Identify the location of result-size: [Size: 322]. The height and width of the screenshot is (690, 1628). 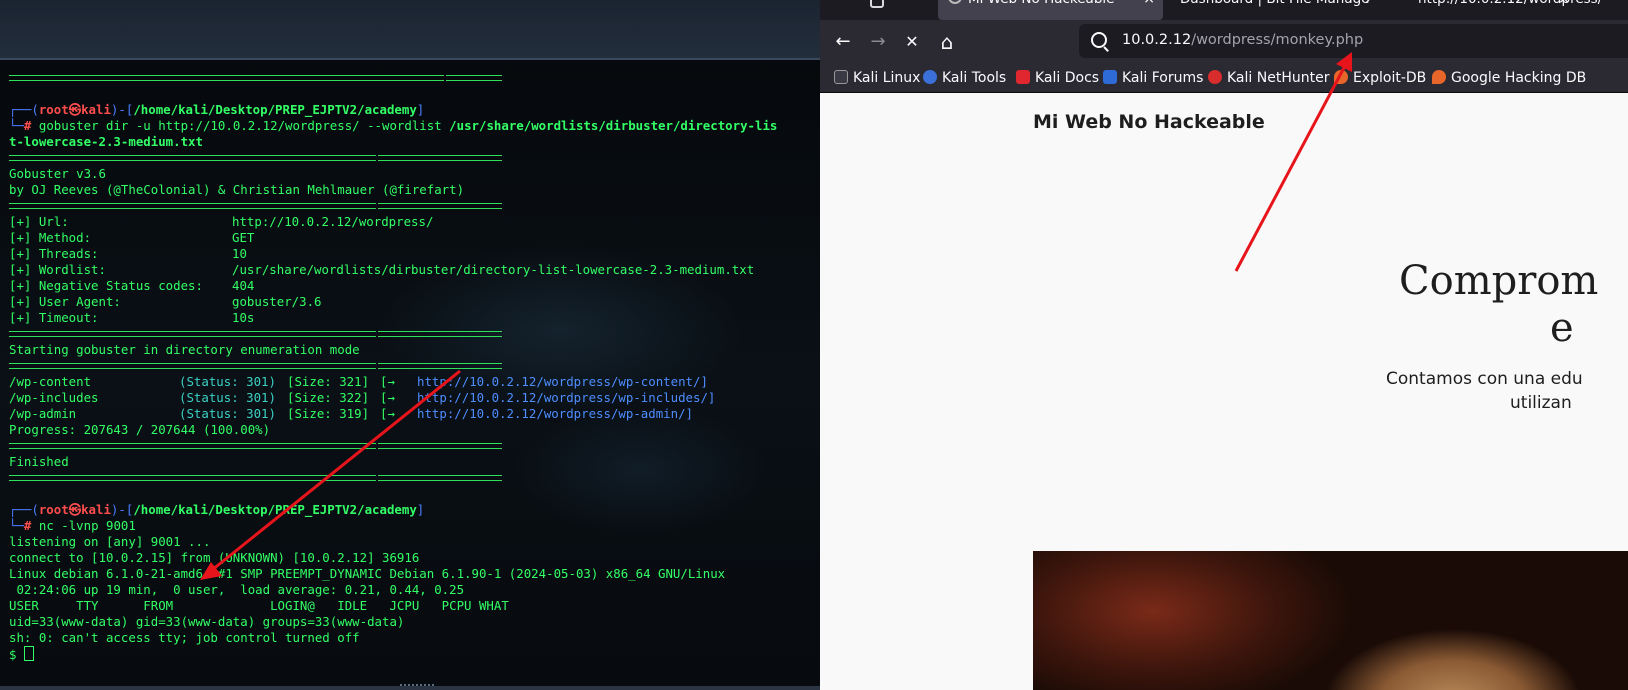
(328, 397).